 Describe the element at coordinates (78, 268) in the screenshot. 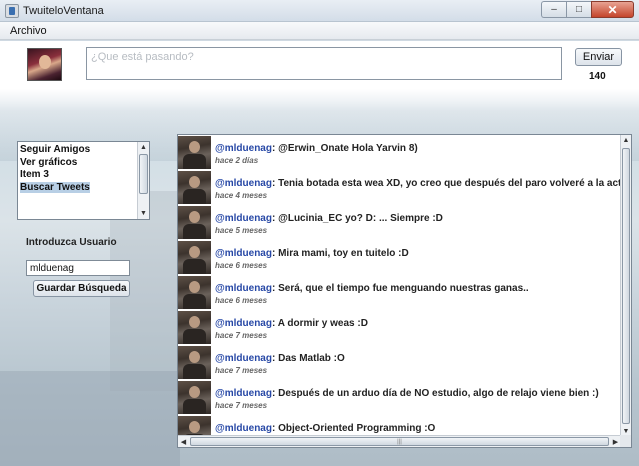

I see `user-input` at that location.